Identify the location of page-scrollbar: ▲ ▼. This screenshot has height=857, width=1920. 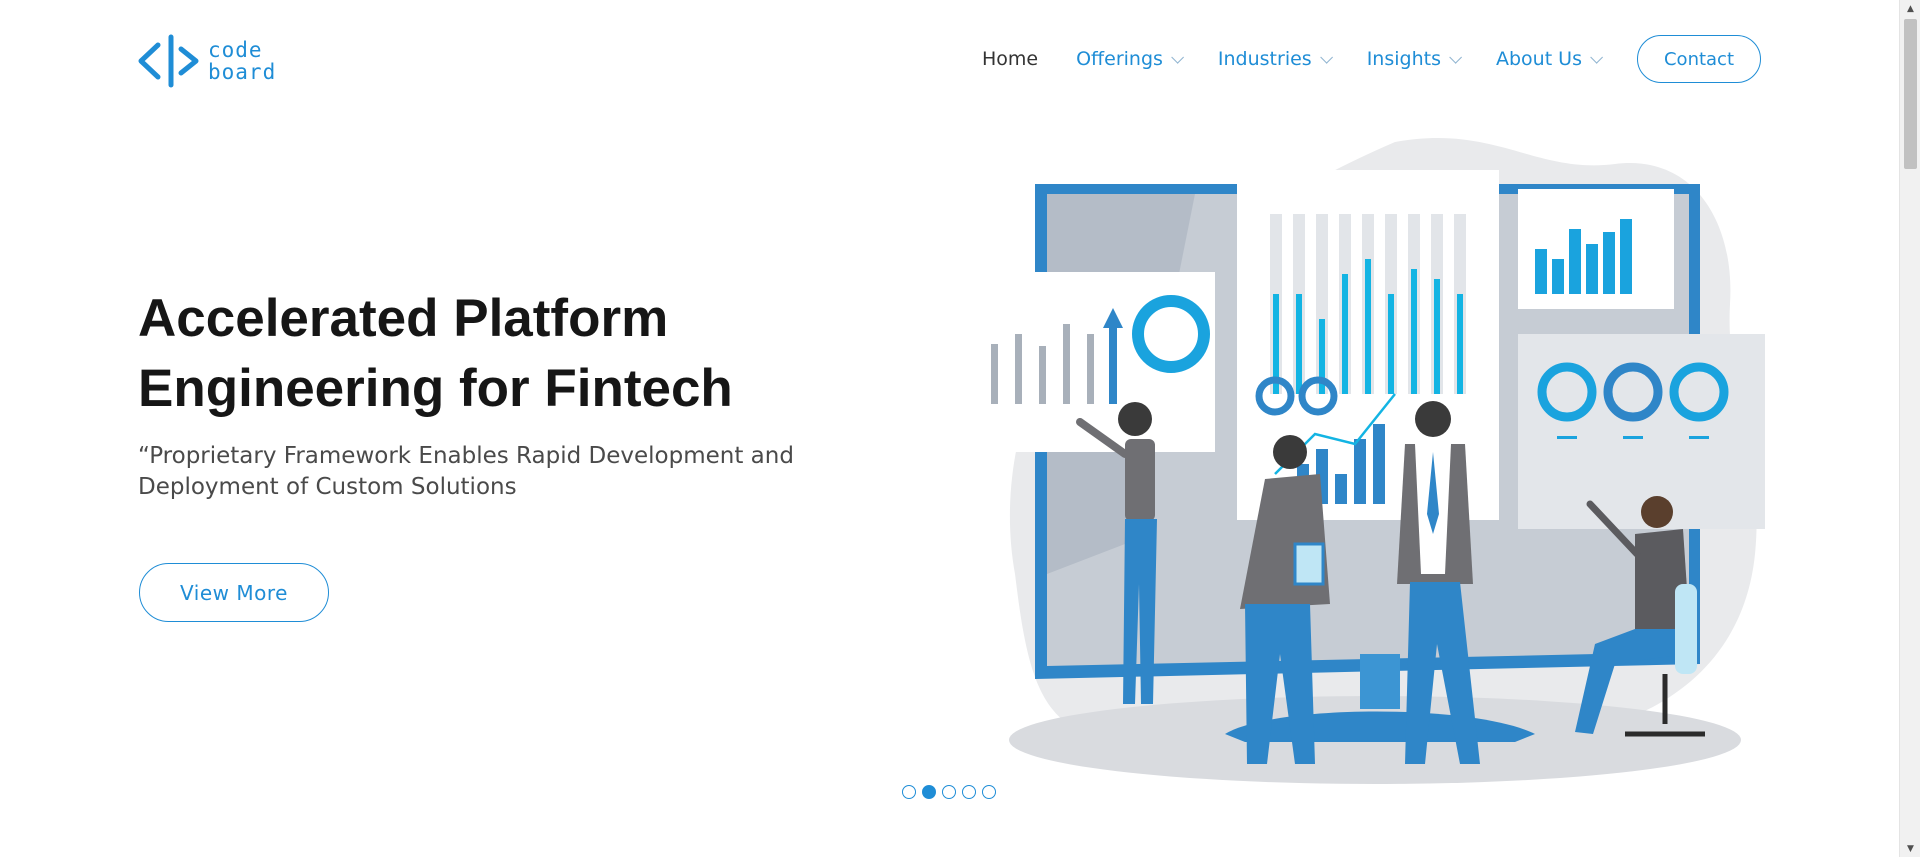
(1909, 428).